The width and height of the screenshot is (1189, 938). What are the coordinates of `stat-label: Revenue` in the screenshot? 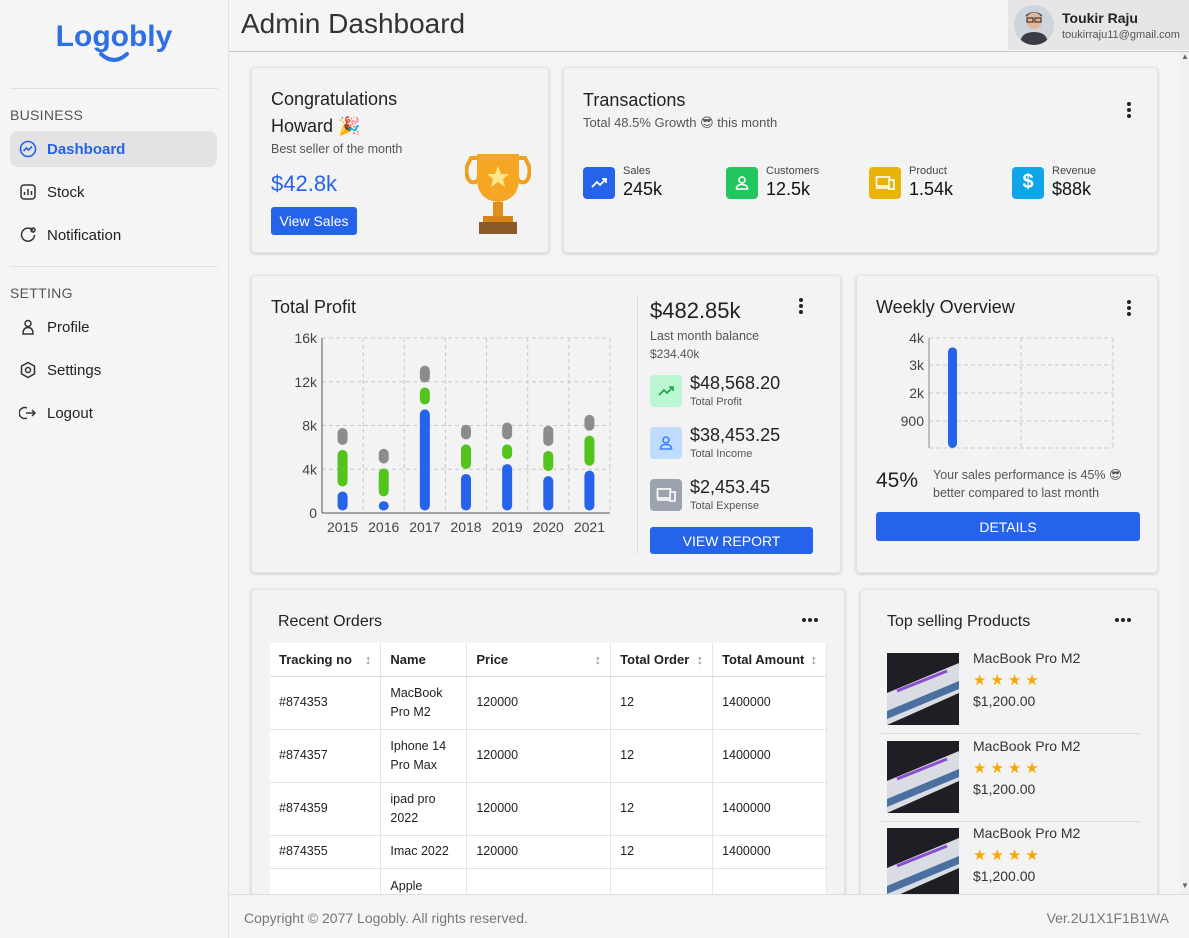 It's located at (1074, 171).